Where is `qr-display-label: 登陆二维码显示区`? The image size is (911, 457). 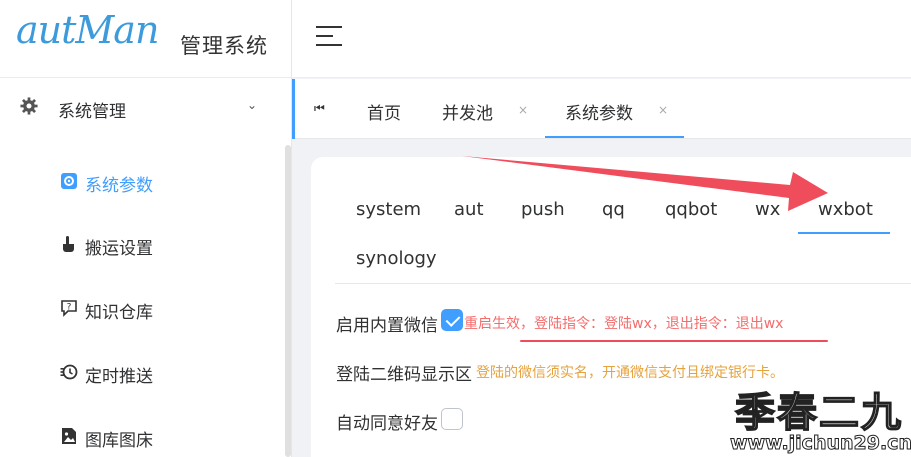
qr-display-label: 登陆二维码显示区 is located at coordinates (404, 375).